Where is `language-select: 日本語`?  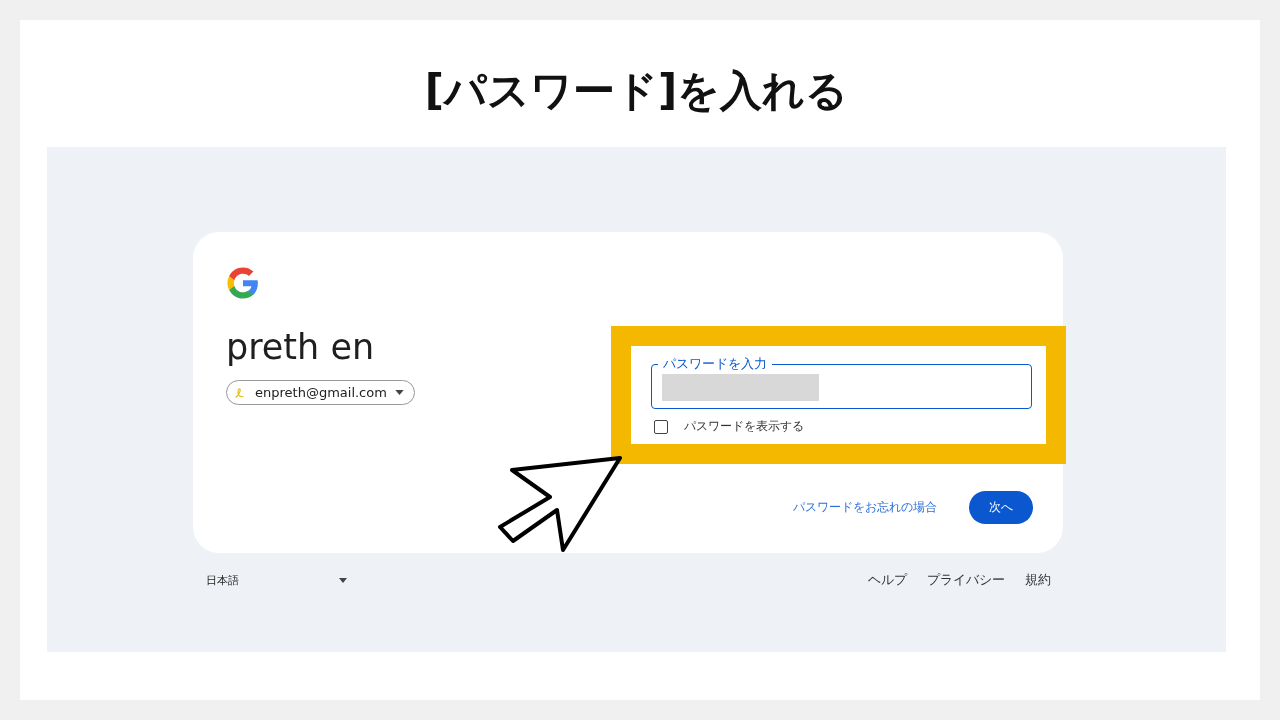 language-select: 日本語 is located at coordinates (276, 580).